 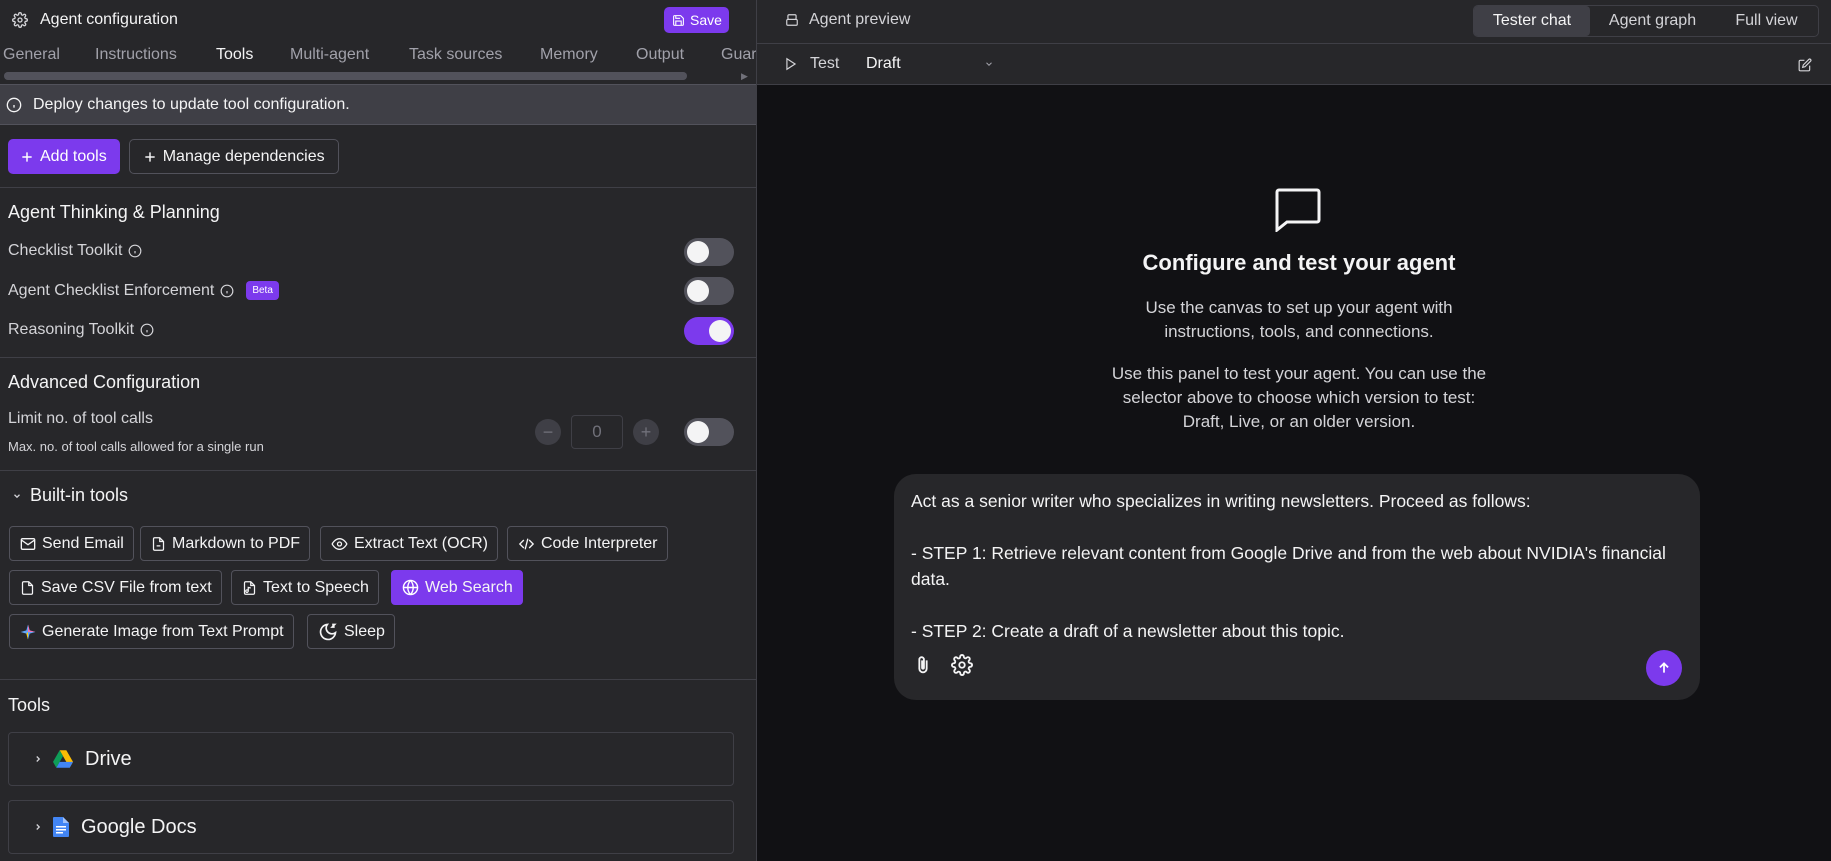 What do you see at coordinates (63, 759) in the screenshot?
I see `google-drive-icon` at bounding box center [63, 759].